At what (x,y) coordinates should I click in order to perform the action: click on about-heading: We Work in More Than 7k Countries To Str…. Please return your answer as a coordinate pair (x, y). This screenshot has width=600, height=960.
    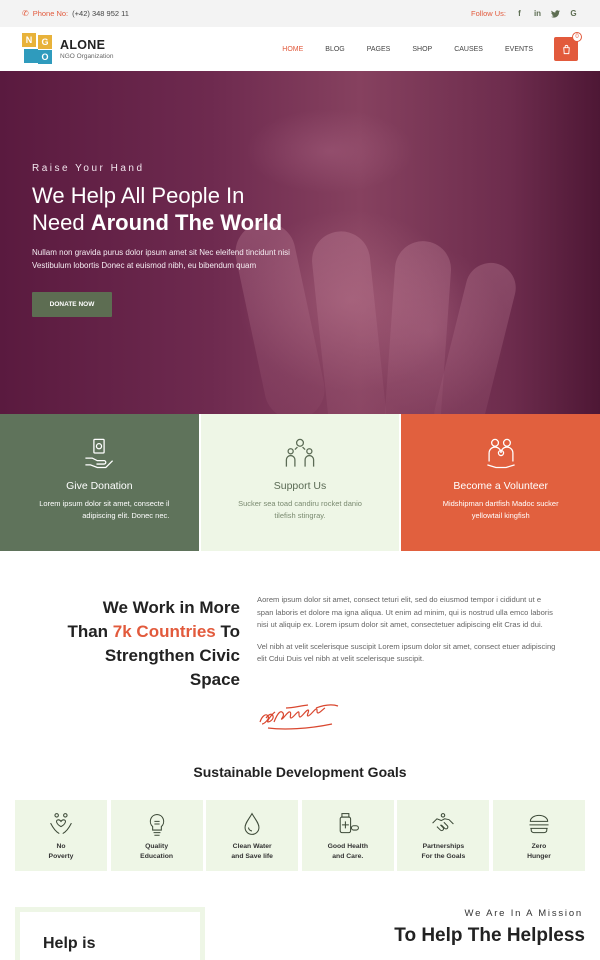
    Looking at the image, I should click on (140, 644).